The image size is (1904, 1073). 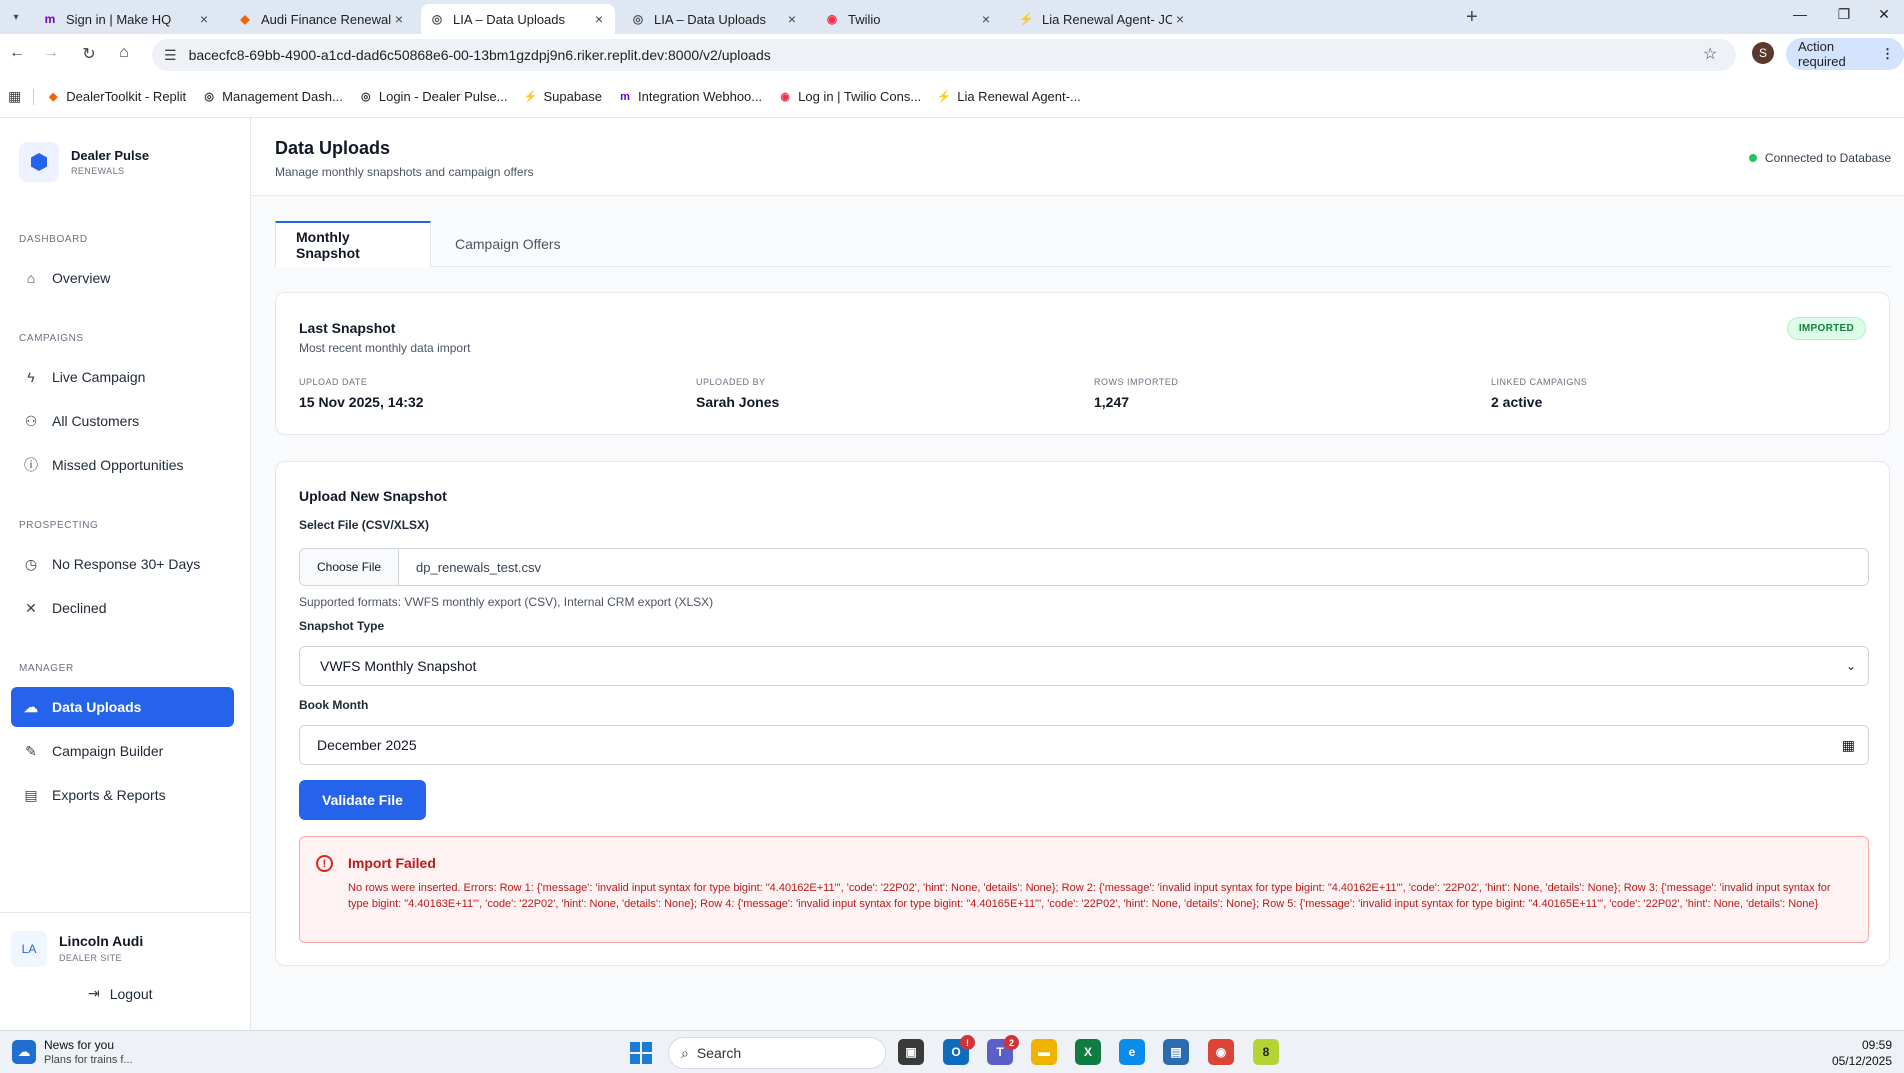 What do you see at coordinates (1472, 17) in the screenshot?
I see `new-tab-icon: +` at bounding box center [1472, 17].